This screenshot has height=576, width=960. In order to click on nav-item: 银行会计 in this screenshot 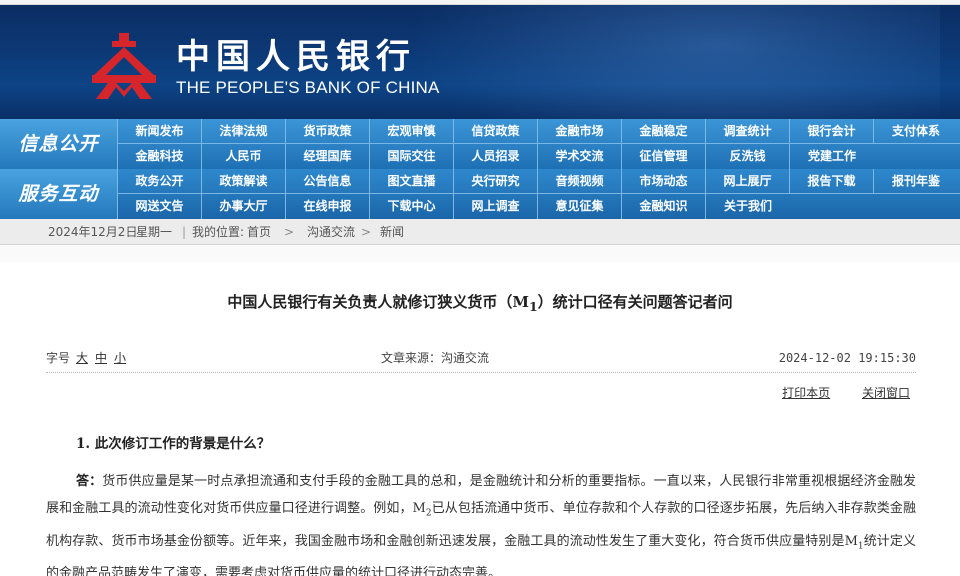, I will do `click(832, 131)`.